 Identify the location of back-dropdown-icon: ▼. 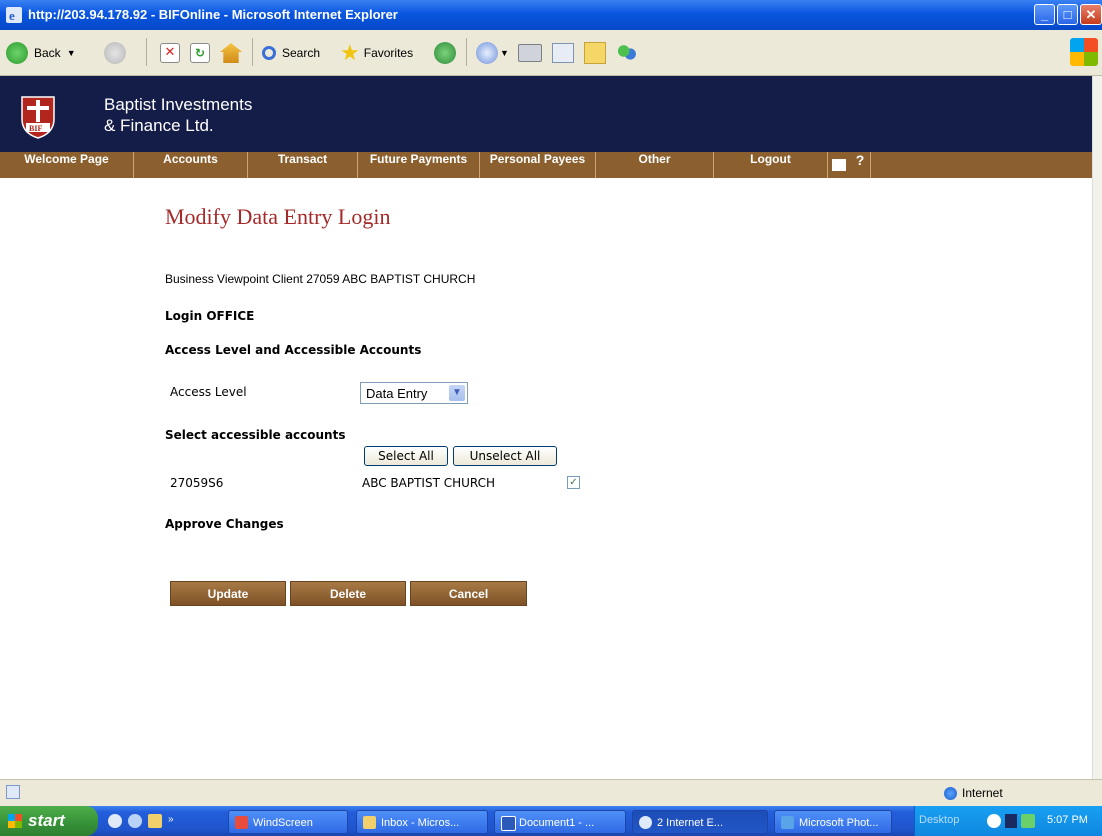
(71, 53).